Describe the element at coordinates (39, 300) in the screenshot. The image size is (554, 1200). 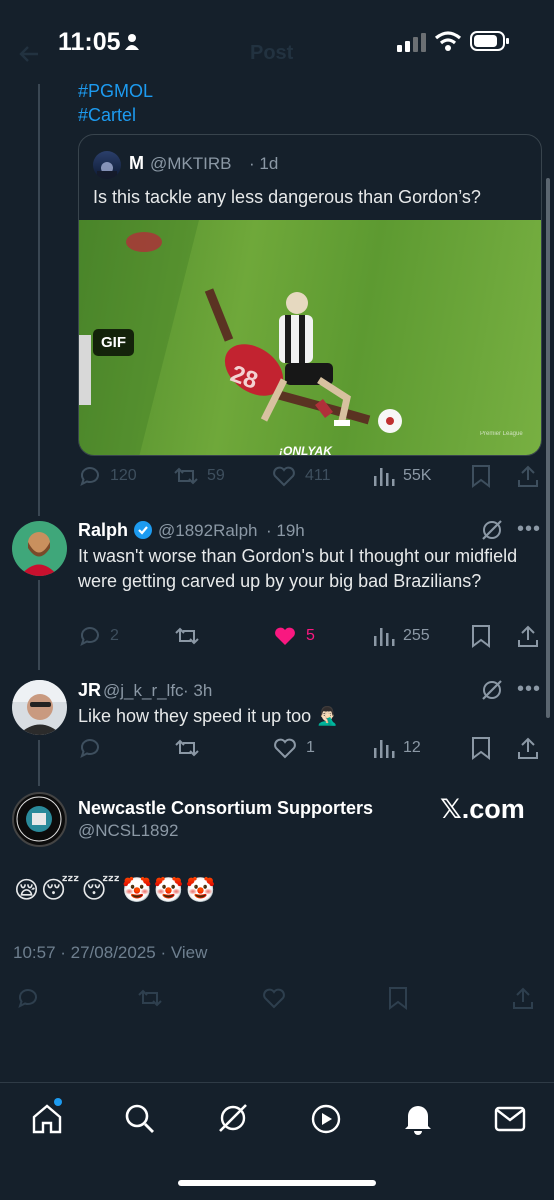
I see `thread-line` at that location.